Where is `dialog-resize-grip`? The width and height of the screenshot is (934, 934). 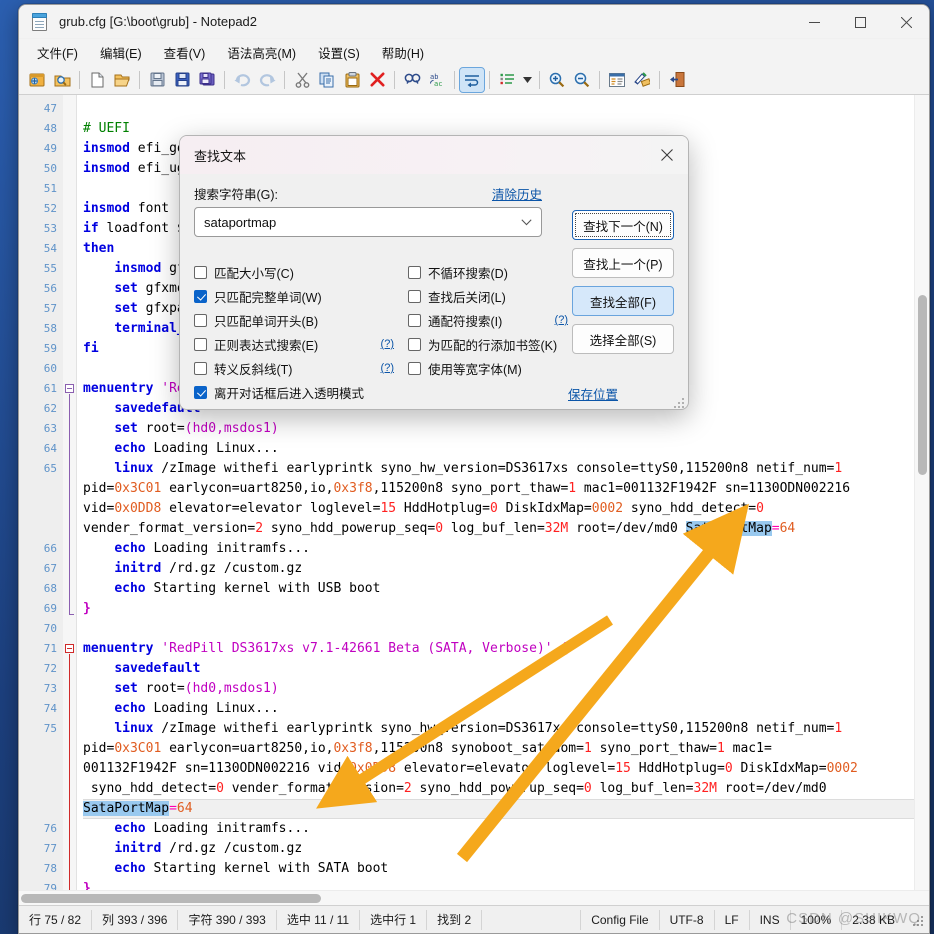 dialog-resize-grip is located at coordinates (679, 403).